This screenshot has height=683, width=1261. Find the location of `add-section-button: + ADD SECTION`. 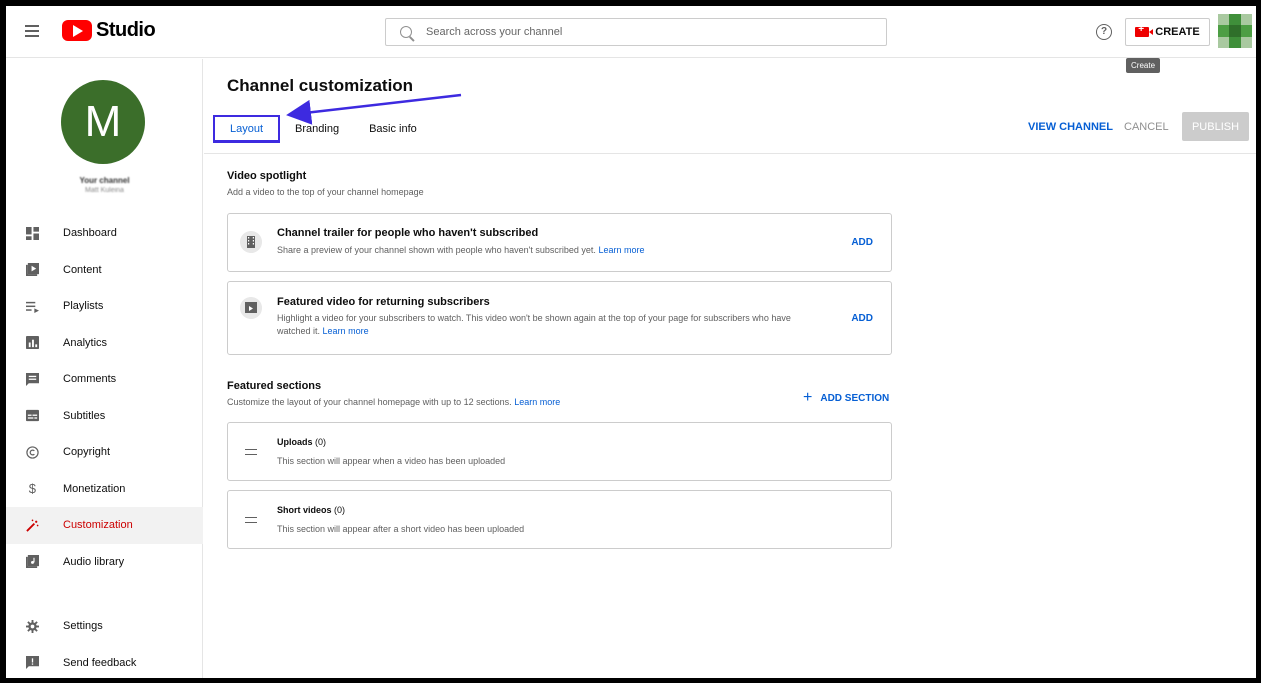

add-section-button: + ADD SECTION is located at coordinates (846, 398).